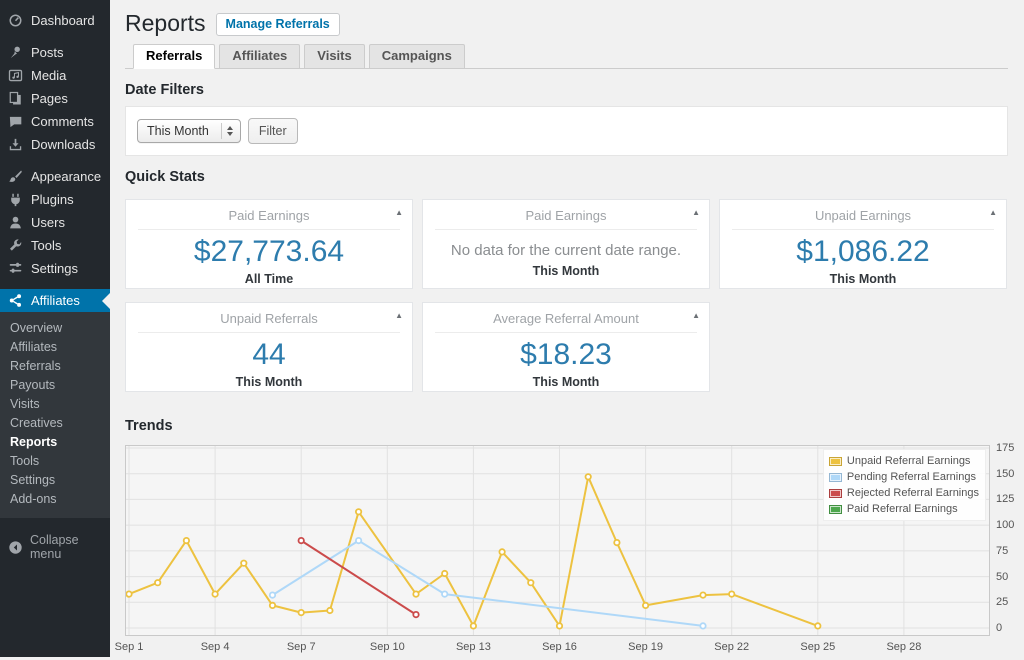  I want to click on manage-referrals-button: Manage Referrals, so click(277, 24).